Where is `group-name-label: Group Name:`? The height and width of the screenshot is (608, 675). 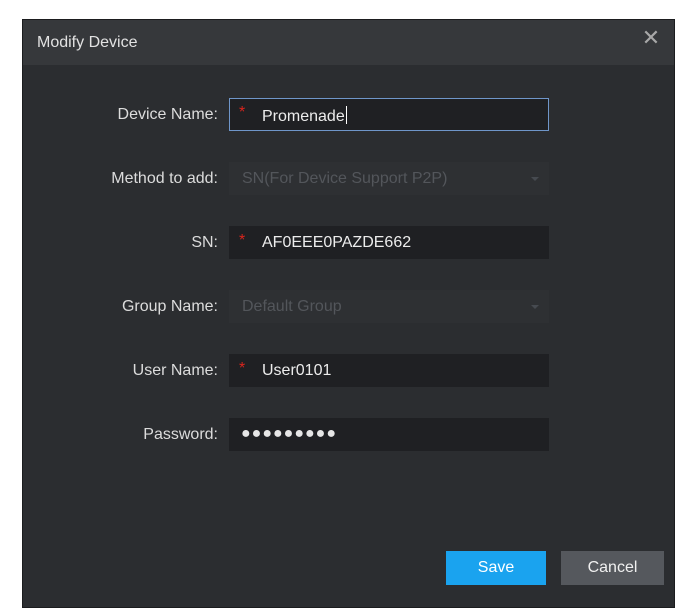 group-name-label: Group Name: is located at coordinates (169, 306).